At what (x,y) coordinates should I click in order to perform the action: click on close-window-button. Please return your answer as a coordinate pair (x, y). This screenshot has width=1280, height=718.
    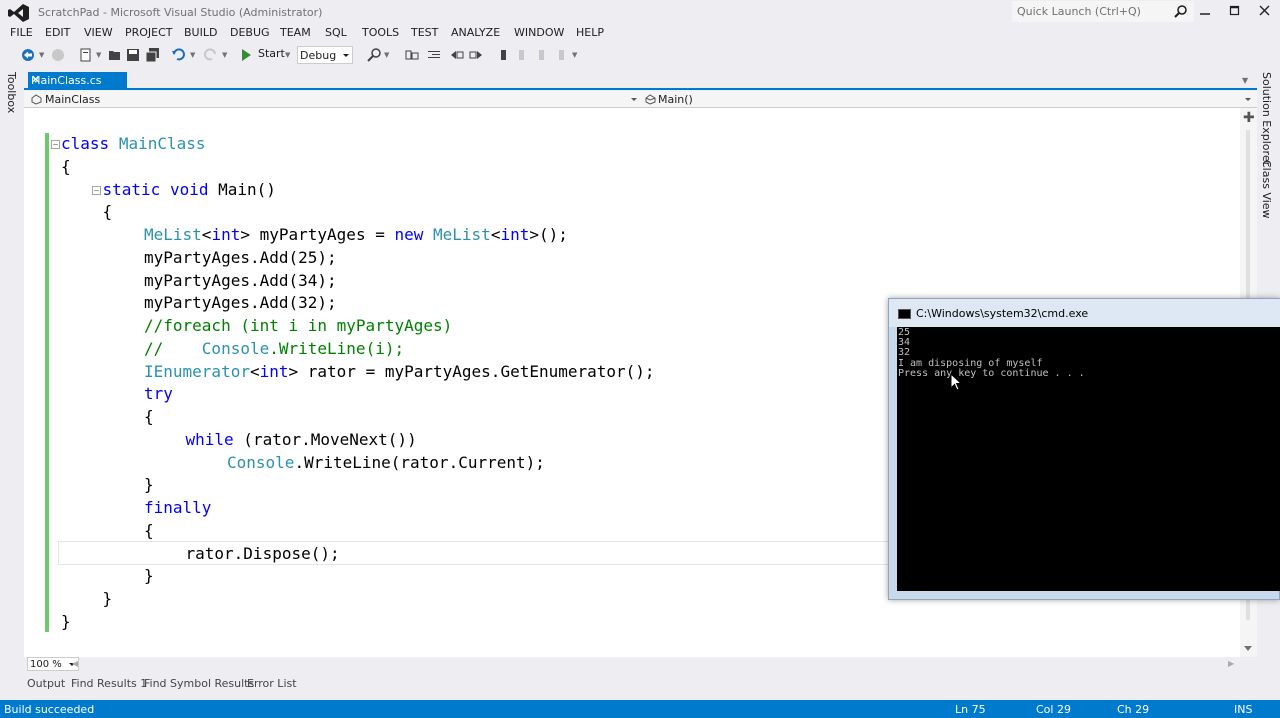
    Looking at the image, I should click on (1265, 11).